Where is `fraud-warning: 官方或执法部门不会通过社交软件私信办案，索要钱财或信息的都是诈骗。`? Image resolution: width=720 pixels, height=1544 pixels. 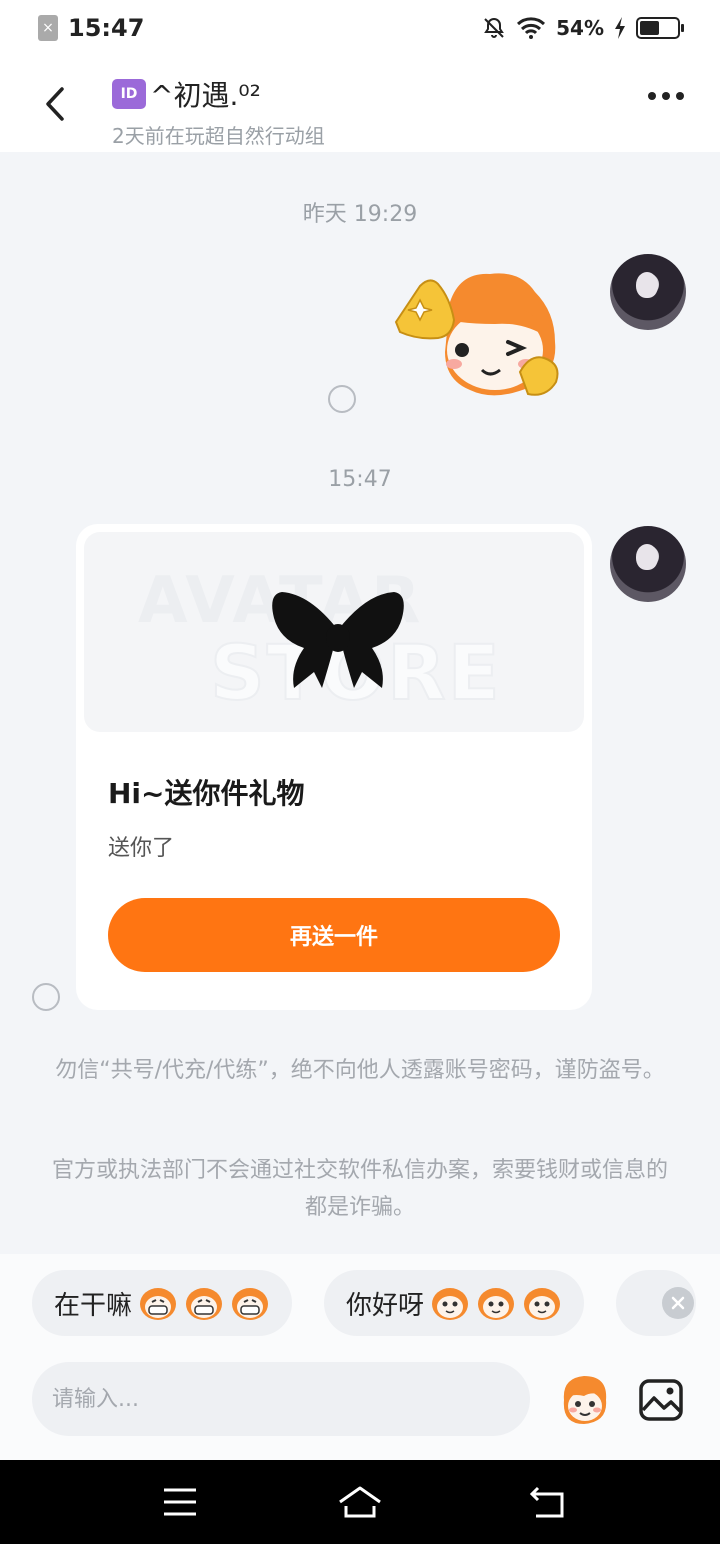 fraud-warning: 官方或执法部门不会通过社交软件私信办案，索要钱财或信息的都是诈骗。 is located at coordinates (359, 1189).